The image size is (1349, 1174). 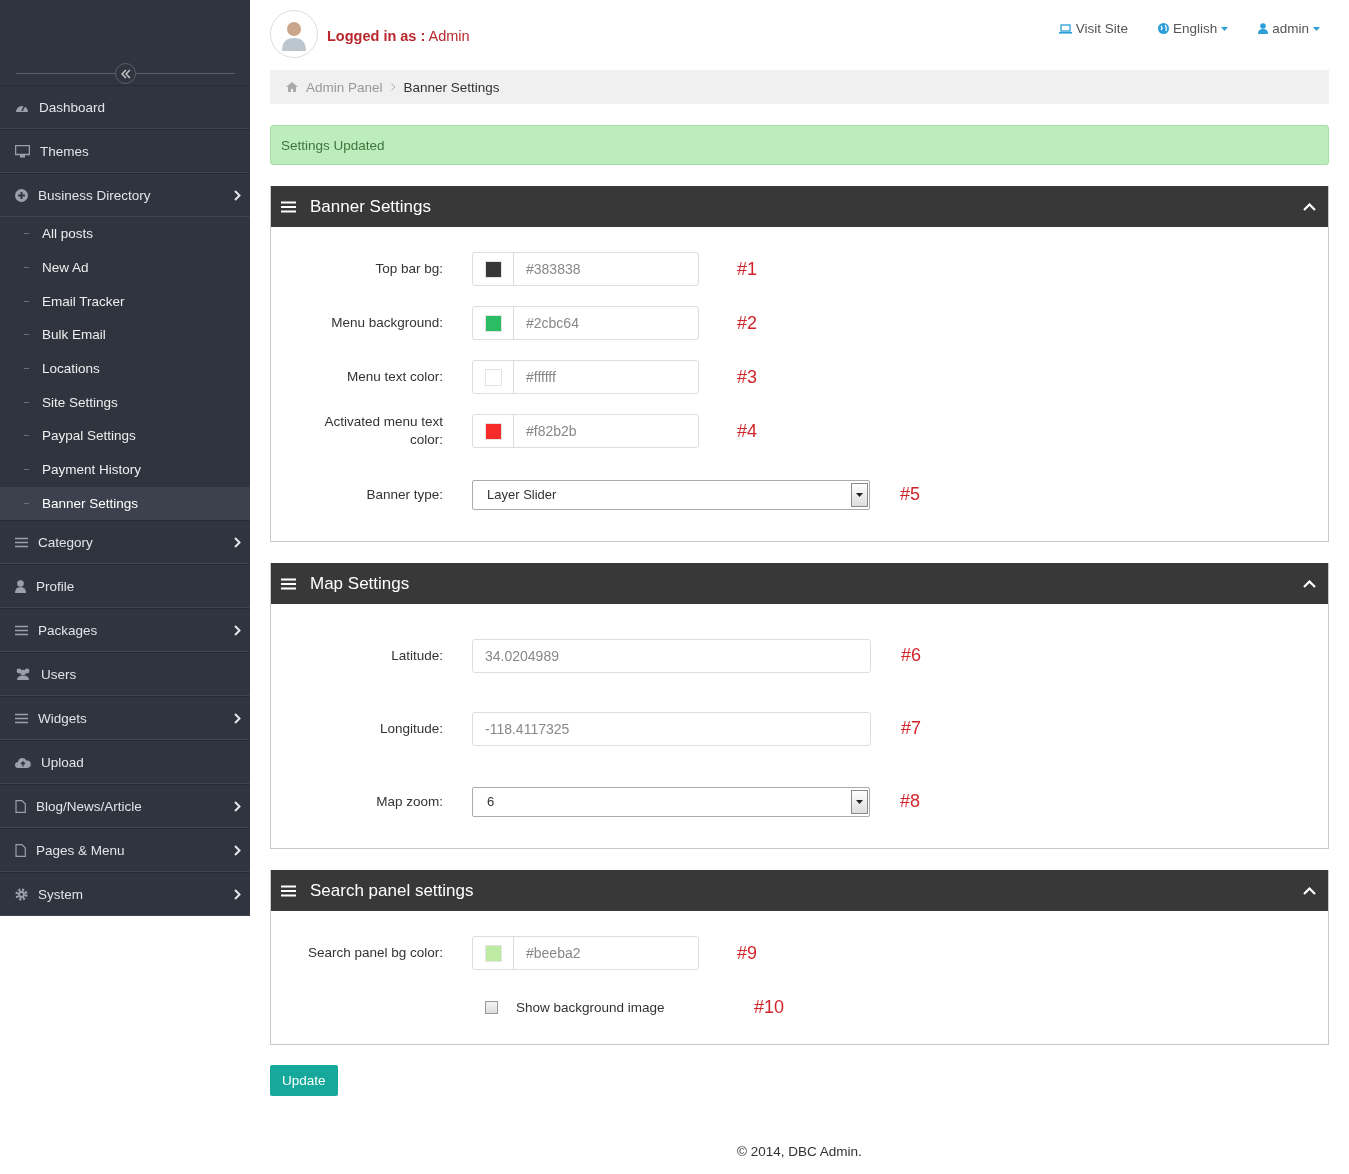 I want to click on field-label: Banner type:, so click(x=404, y=494).